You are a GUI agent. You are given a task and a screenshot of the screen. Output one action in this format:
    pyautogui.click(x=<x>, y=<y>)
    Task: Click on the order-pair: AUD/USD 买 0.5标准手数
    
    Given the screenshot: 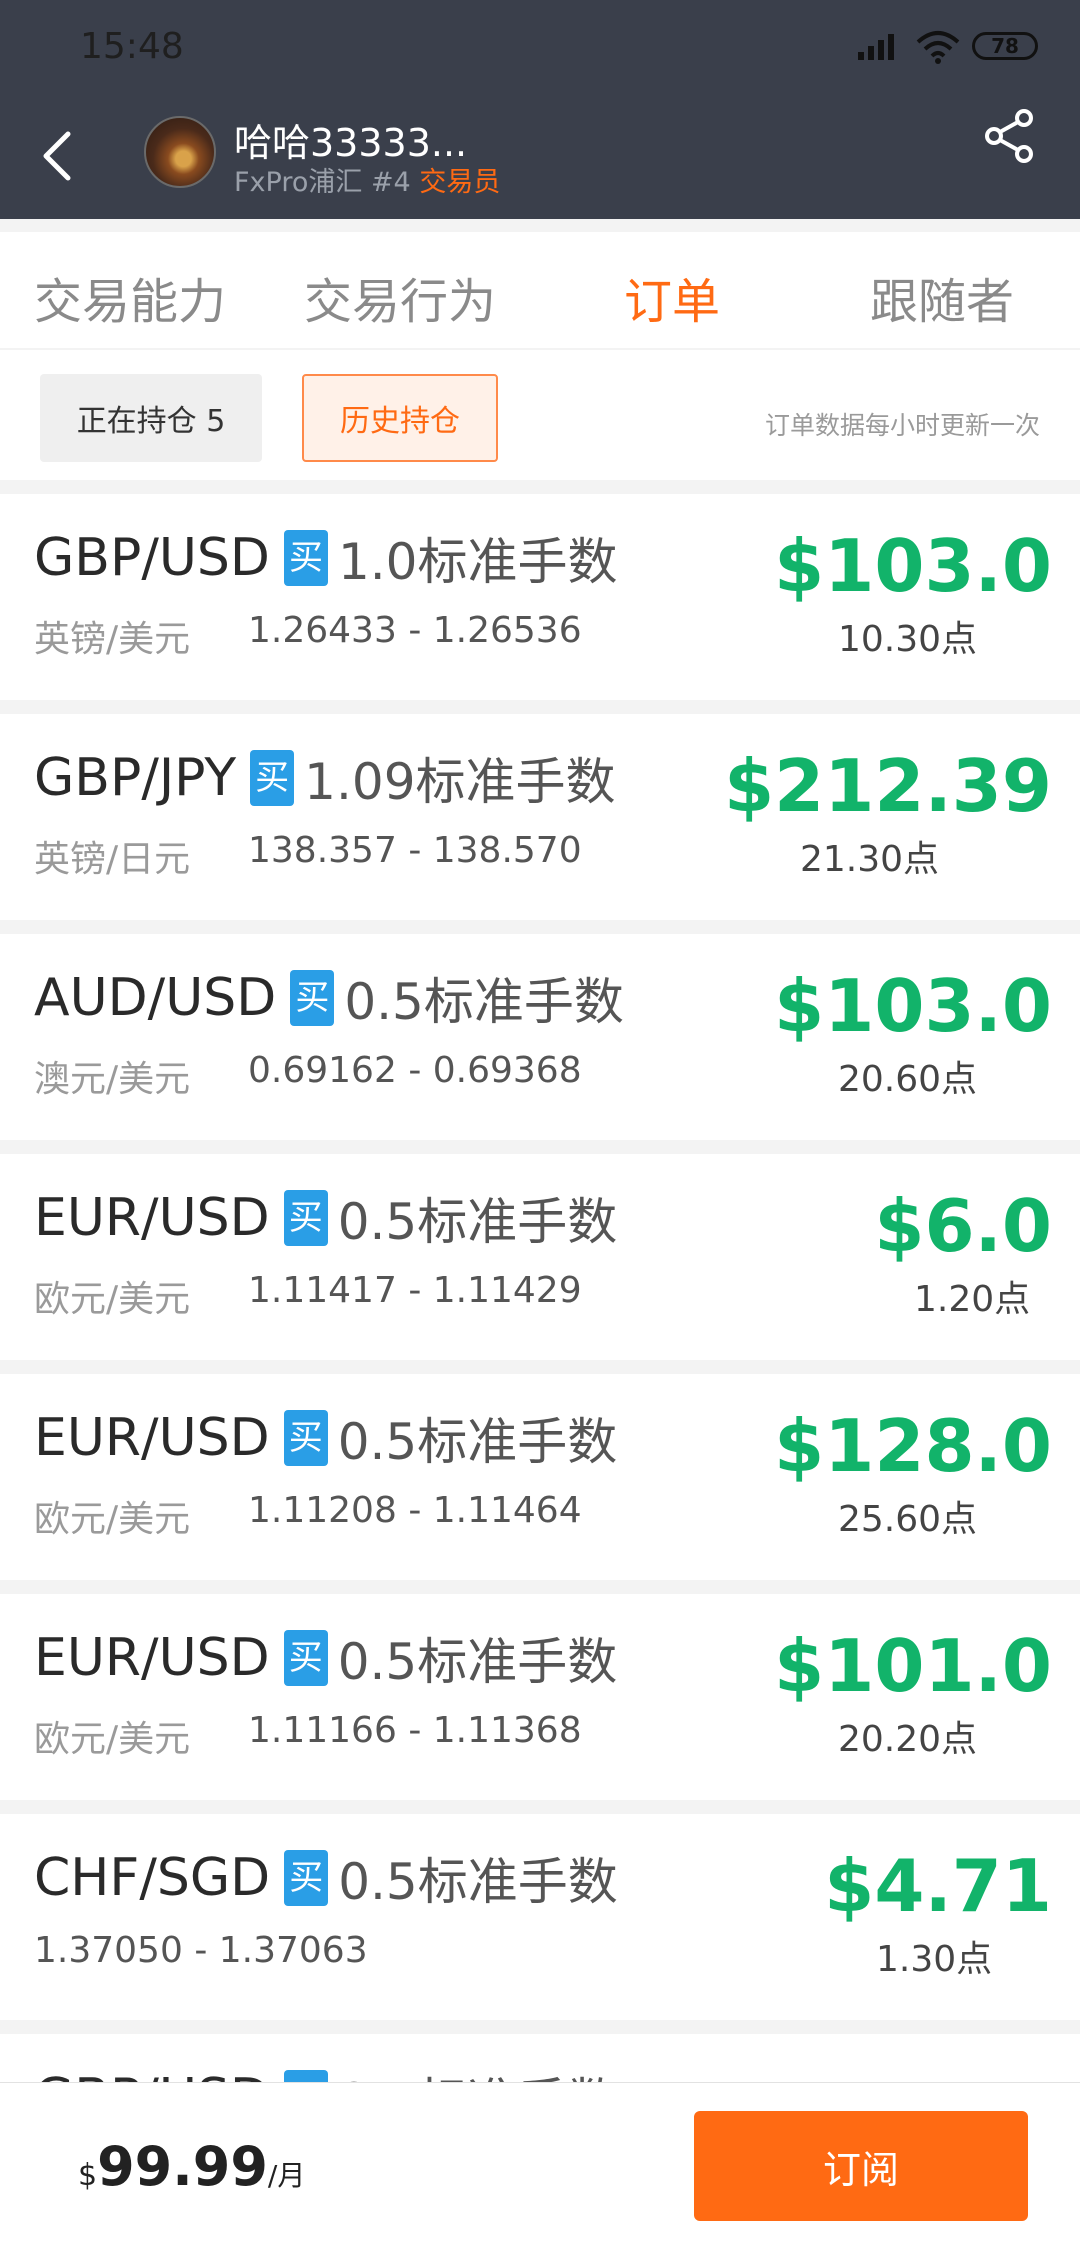 What is the action you would take?
    pyautogui.click(x=329, y=998)
    